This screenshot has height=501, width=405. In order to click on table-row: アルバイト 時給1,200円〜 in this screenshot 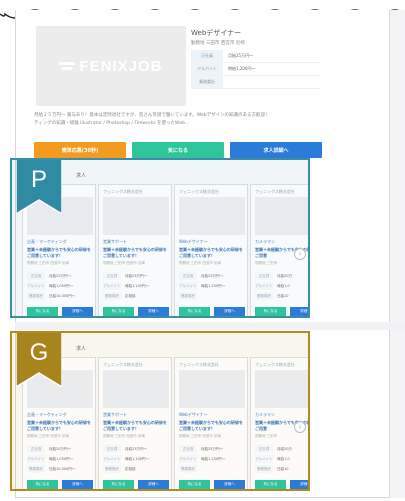, I will do `click(256, 69)`.